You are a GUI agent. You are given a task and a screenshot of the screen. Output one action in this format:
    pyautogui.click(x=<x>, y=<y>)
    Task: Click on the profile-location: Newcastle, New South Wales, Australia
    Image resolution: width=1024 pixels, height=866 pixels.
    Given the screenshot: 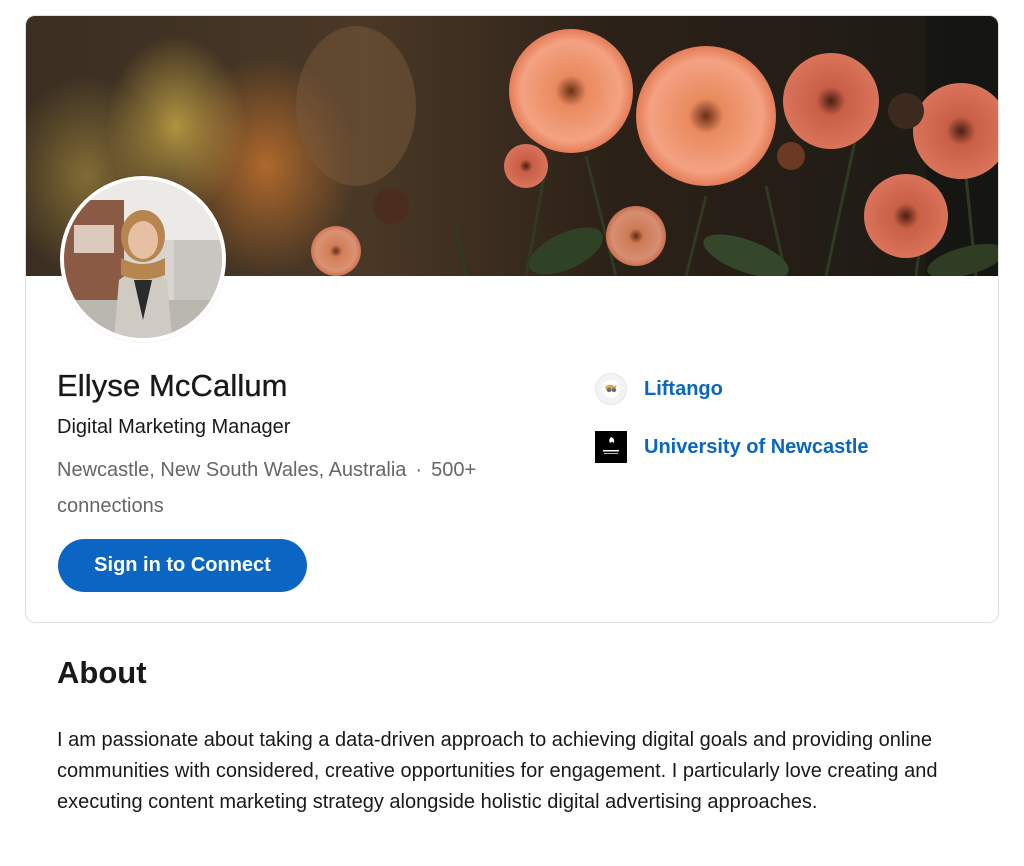 What is the action you would take?
    pyautogui.click(x=232, y=470)
    